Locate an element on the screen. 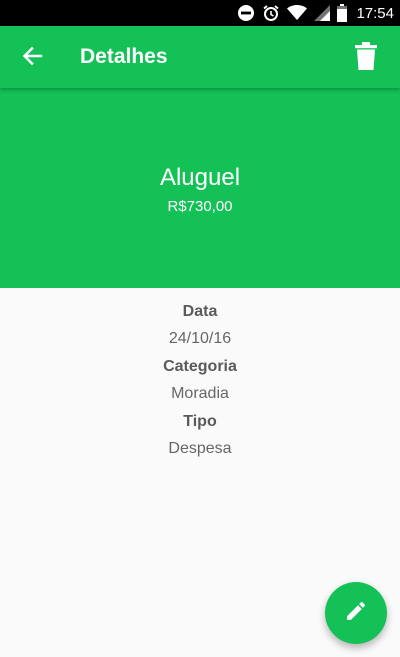 This screenshot has height=657, width=400. page-title: Detalhes is located at coordinates (124, 56).